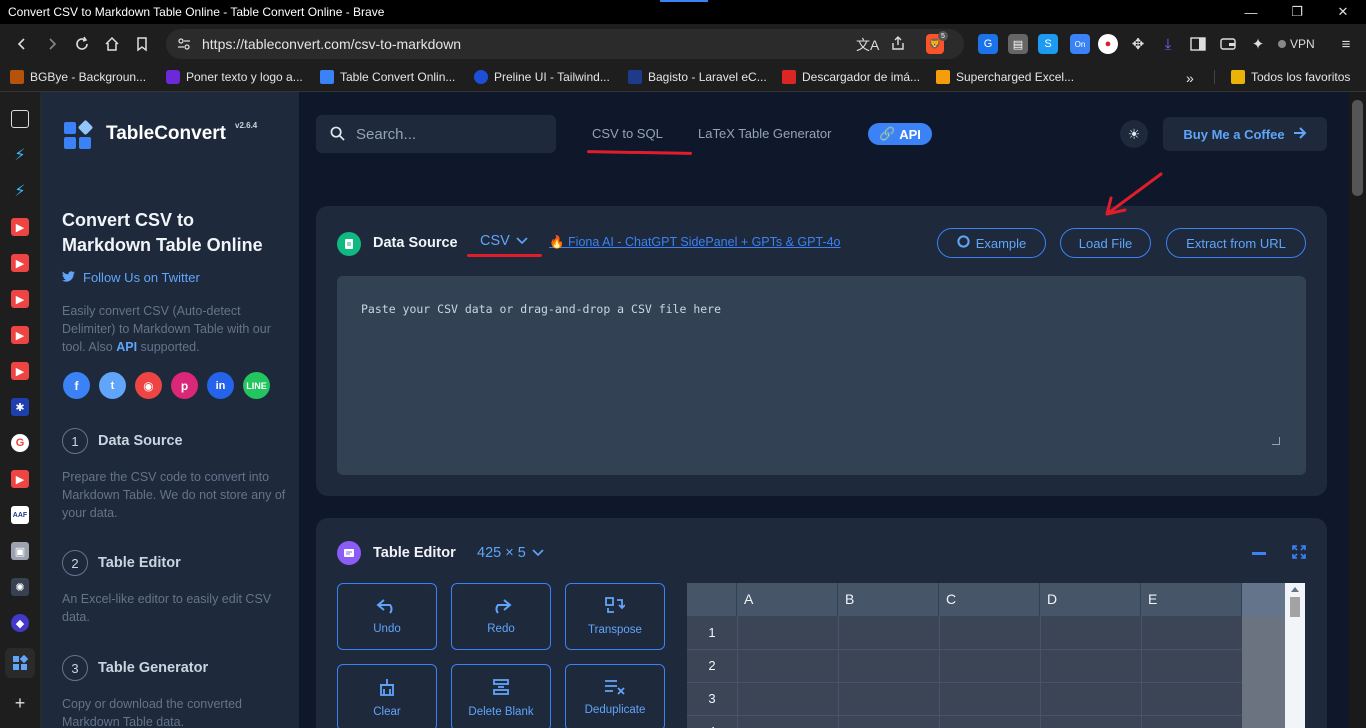 The height and width of the screenshot is (728, 1366). What do you see at coordinates (1190, 78) in the screenshot?
I see `bookmarks-overflow-button: »` at bounding box center [1190, 78].